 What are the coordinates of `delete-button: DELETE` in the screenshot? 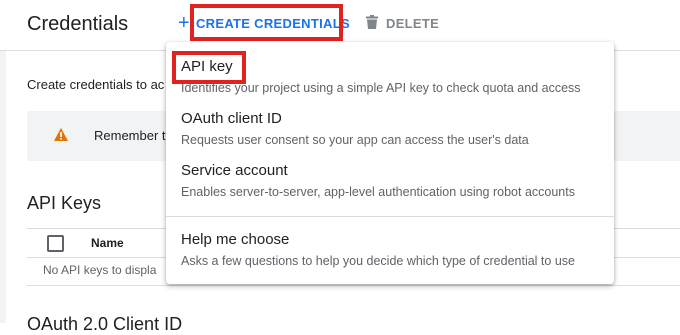 It's located at (402, 23).